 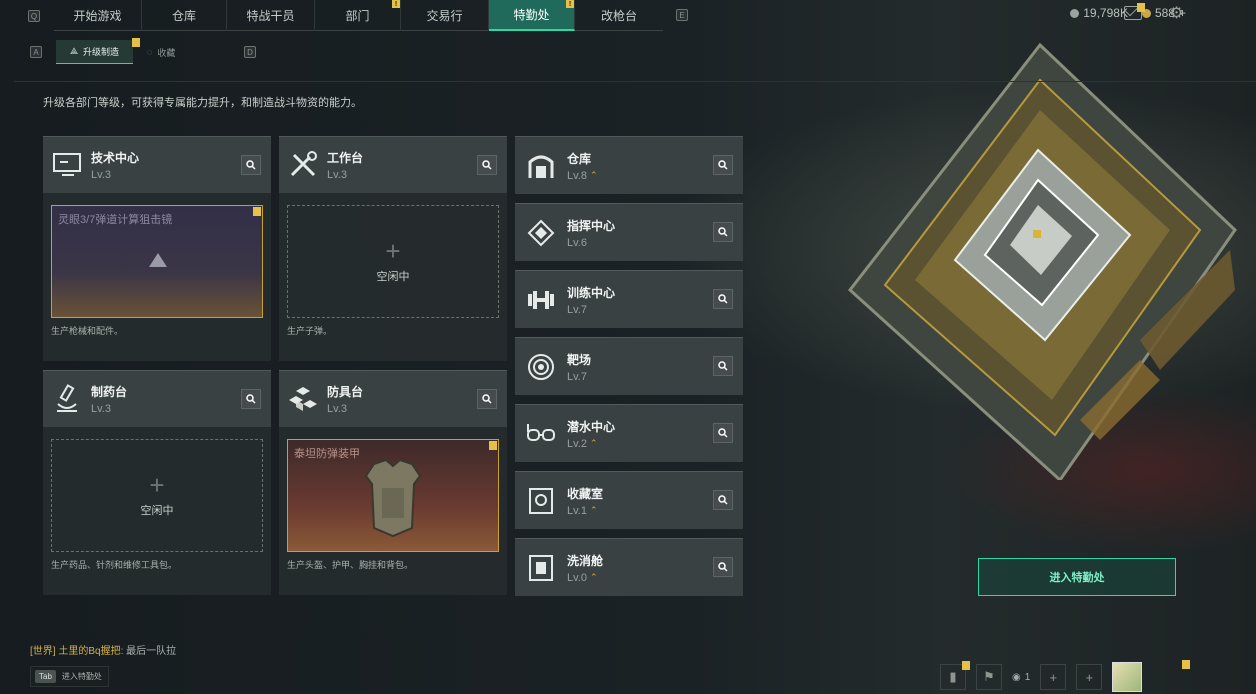 I want to click on target-icon, so click(x=541, y=366).